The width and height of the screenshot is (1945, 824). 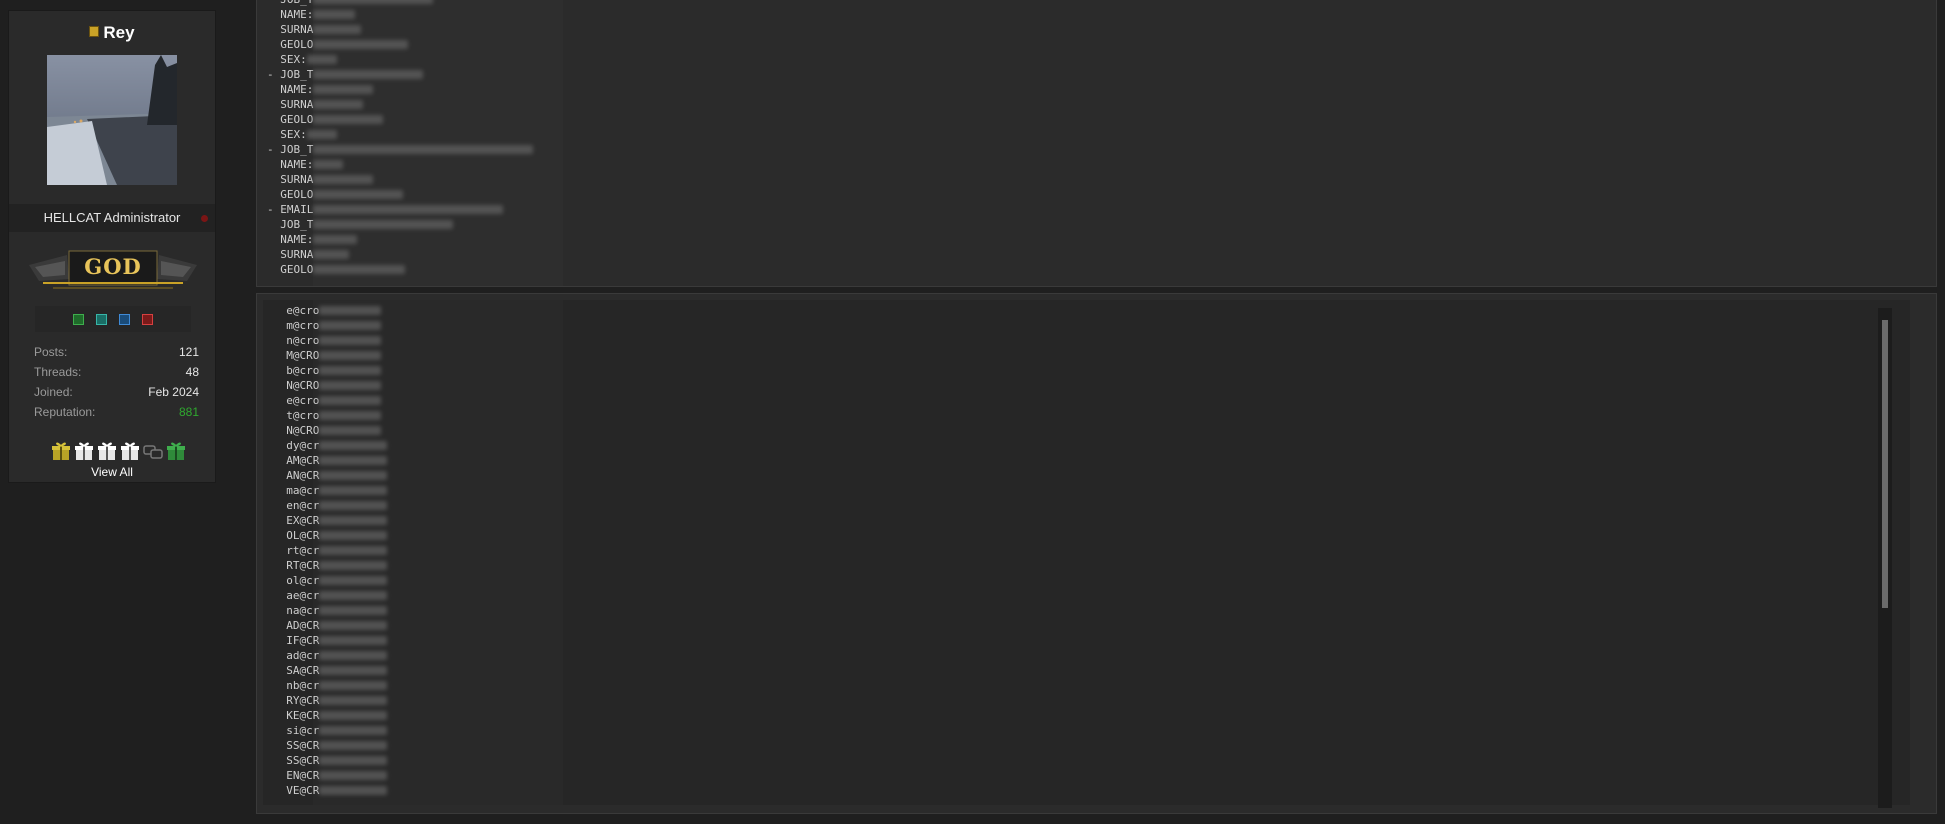 I want to click on email-line: SS@CR, so click(x=330, y=745).